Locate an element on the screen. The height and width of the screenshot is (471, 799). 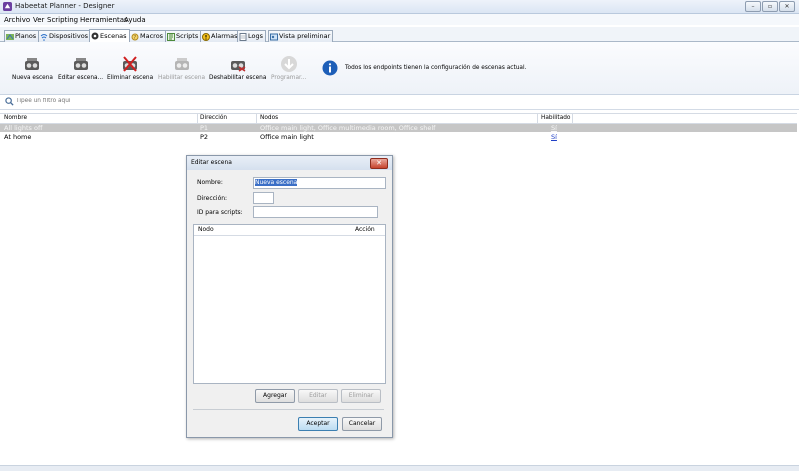
dialog-title-bar: Editar escena ✕ is located at coordinates (289, 163).